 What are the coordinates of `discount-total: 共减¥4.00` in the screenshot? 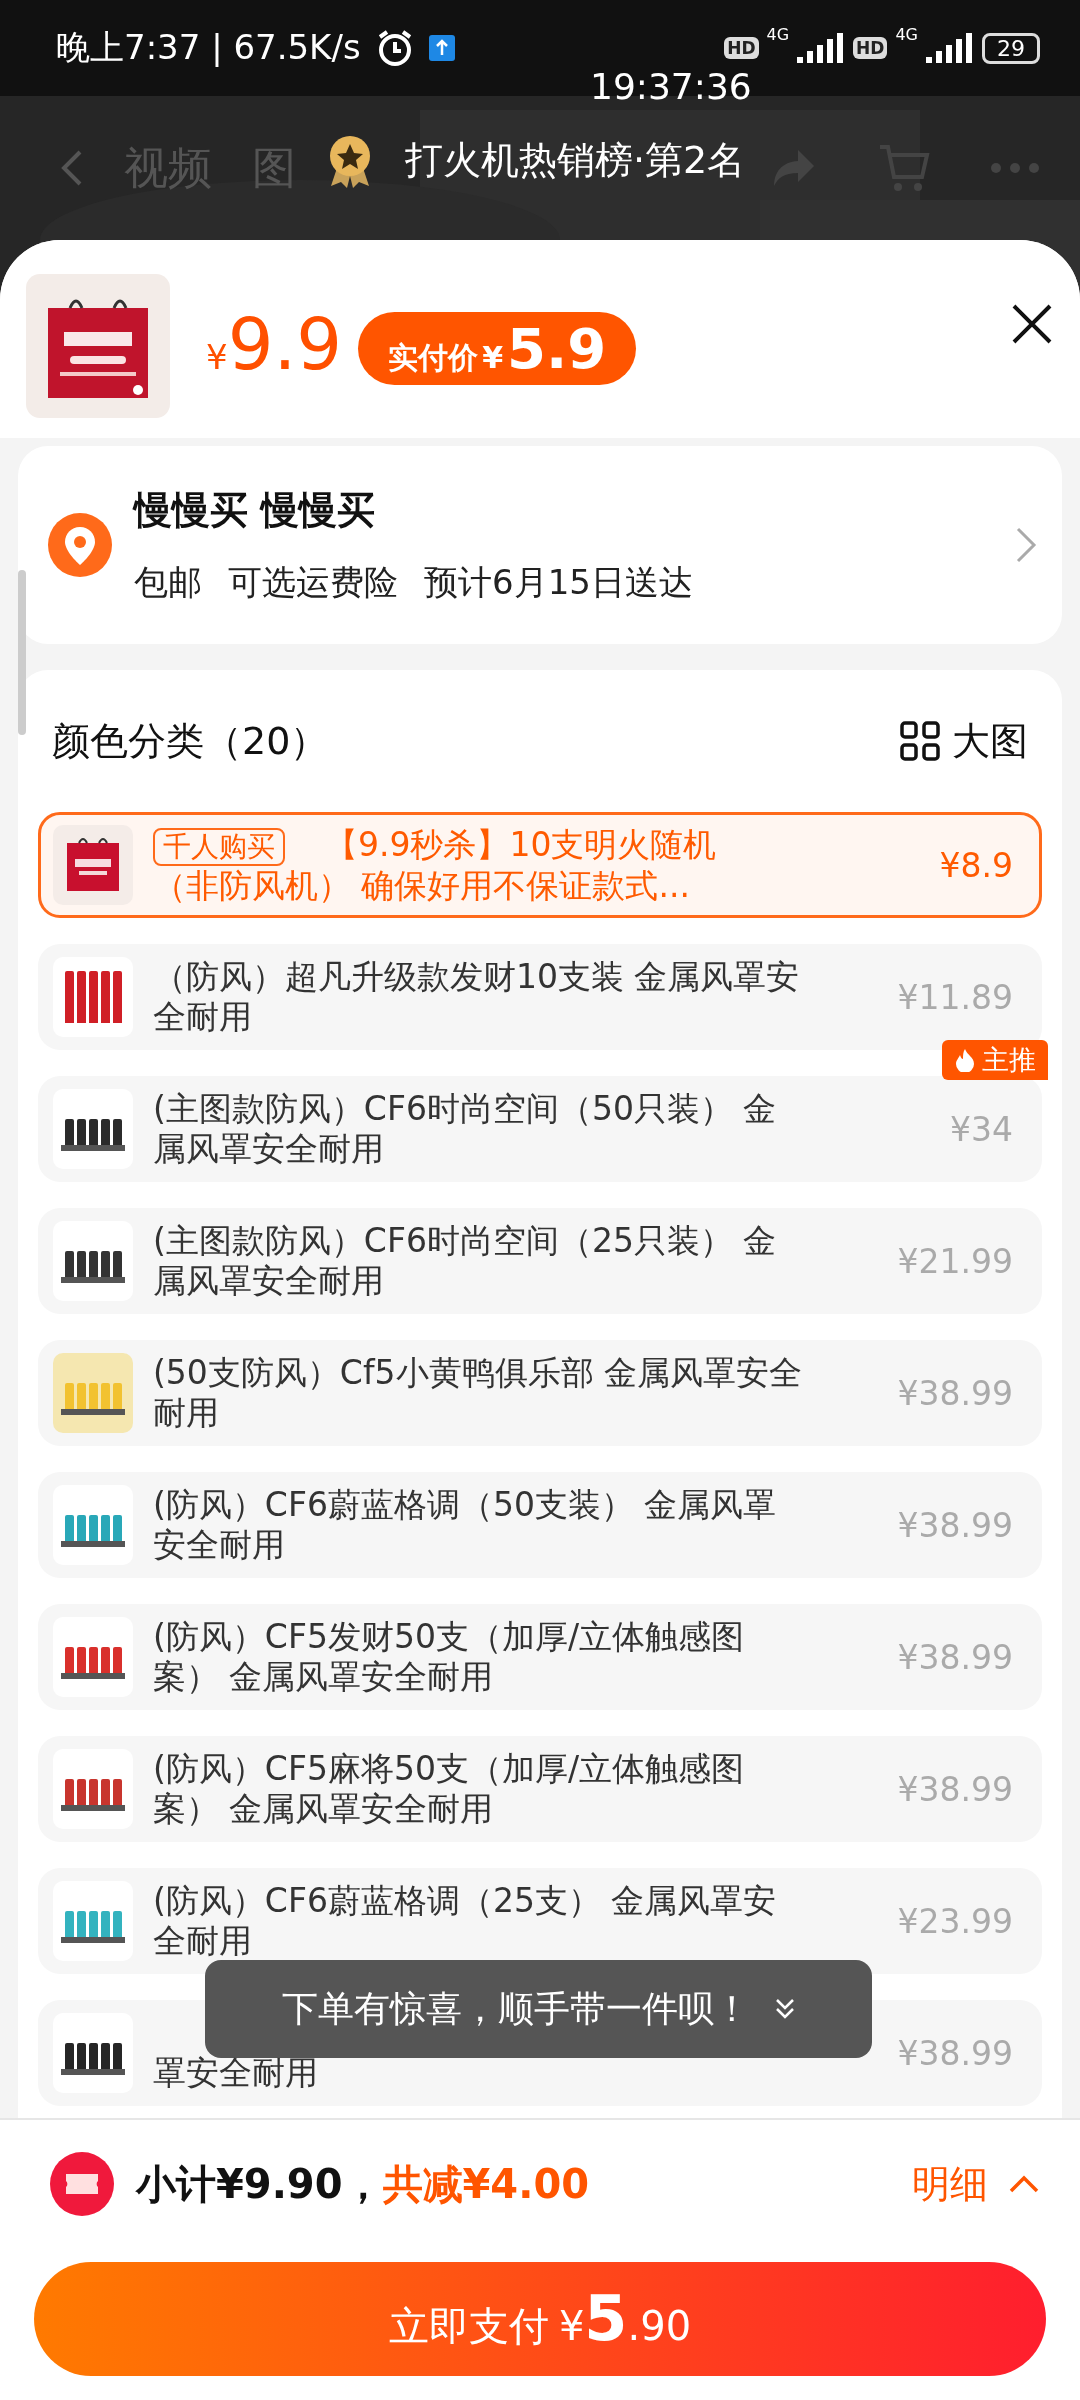 It's located at (486, 2184).